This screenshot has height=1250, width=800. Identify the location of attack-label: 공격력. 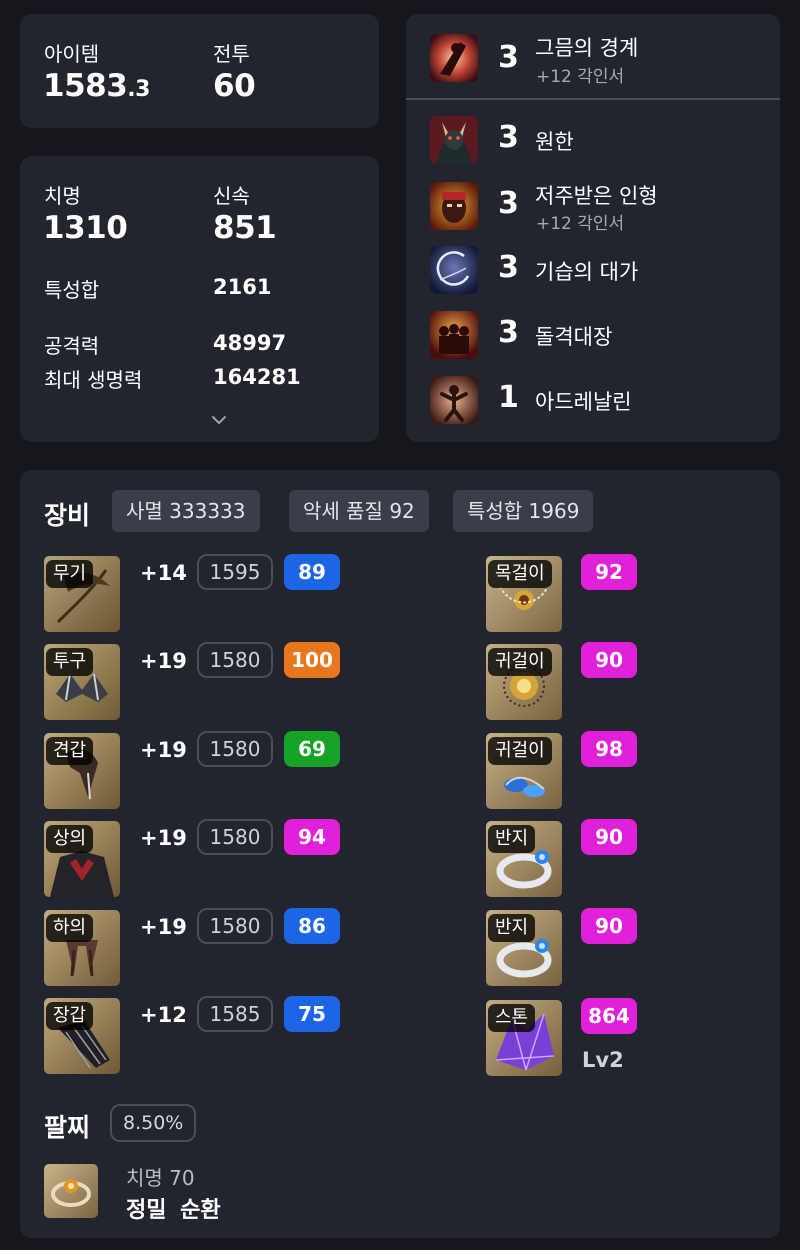
(72, 346).